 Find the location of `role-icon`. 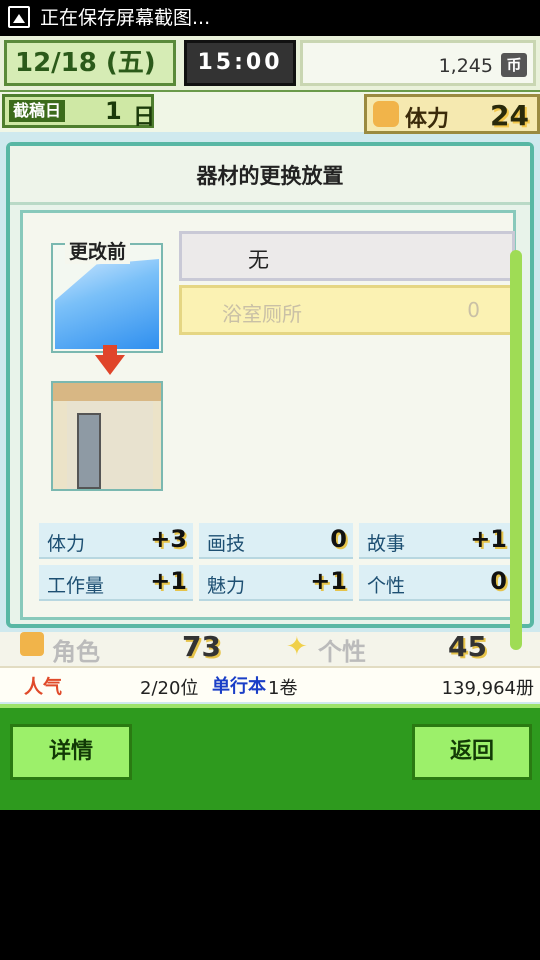

role-icon is located at coordinates (32, 644).